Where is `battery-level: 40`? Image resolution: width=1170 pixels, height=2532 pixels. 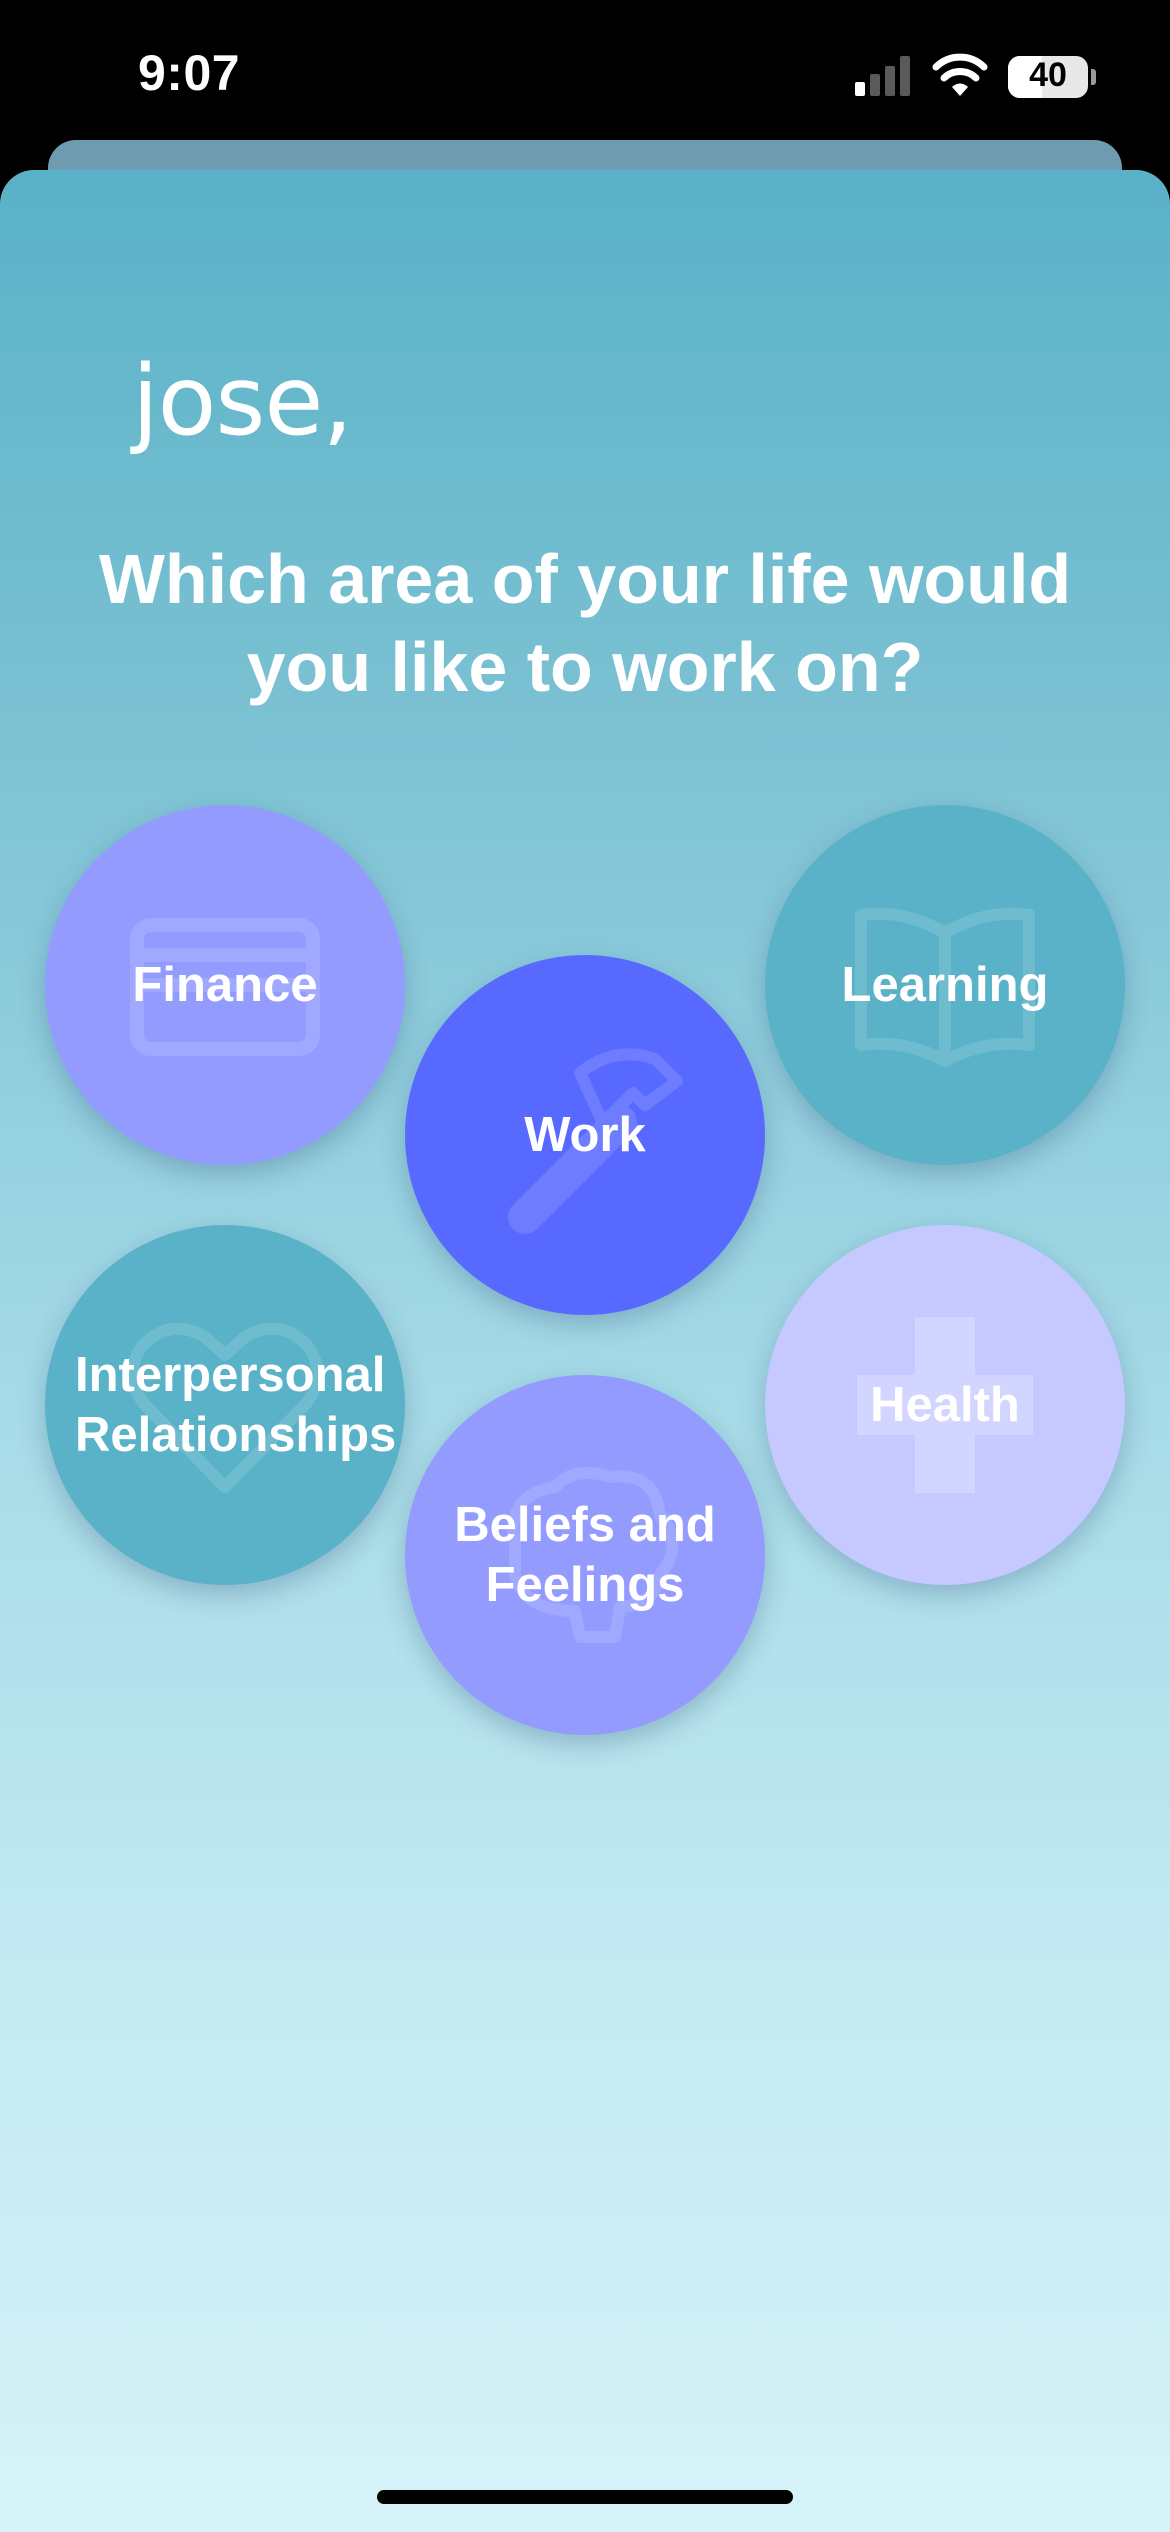
battery-level: 40 is located at coordinates (1048, 75).